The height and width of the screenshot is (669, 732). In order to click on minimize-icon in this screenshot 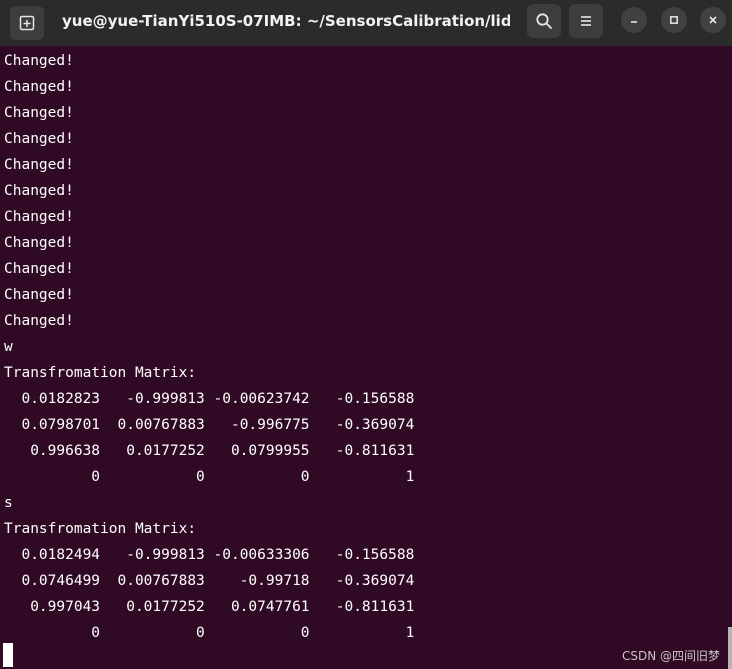, I will do `click(634, 22)`.